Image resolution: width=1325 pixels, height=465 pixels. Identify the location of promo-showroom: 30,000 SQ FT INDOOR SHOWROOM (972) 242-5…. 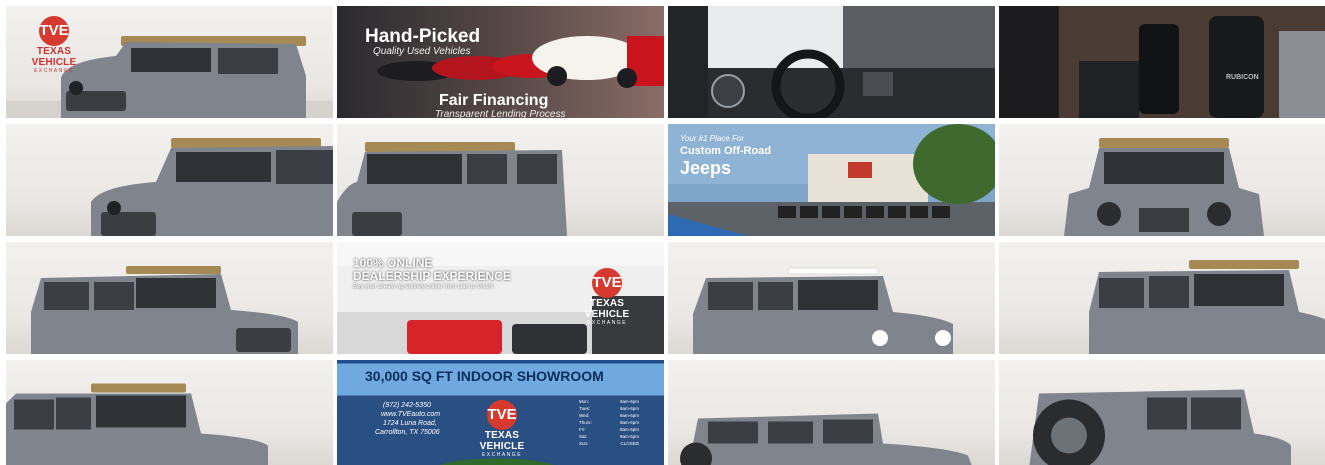
(500, 412).